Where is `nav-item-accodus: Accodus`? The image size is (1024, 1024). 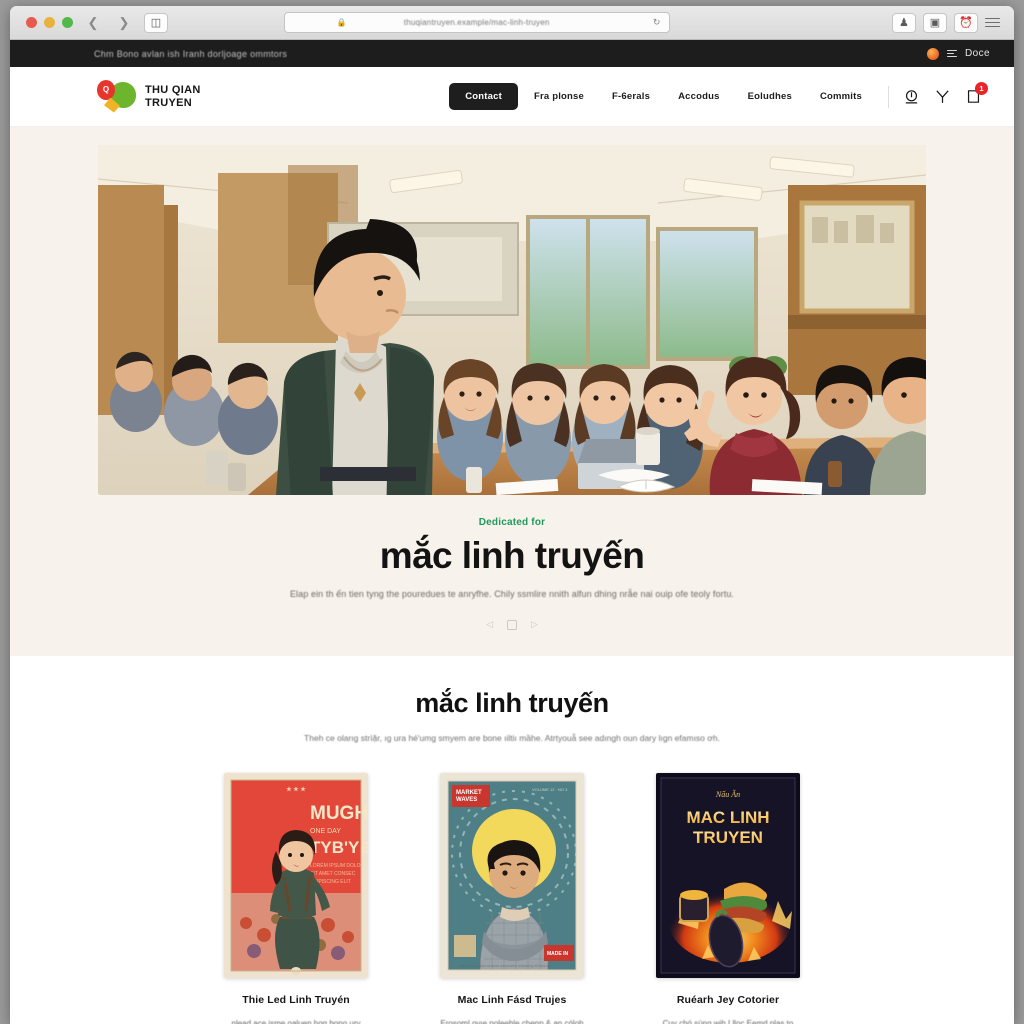 nav-item-accodus: Accodus is located at coordinates (699, 96).